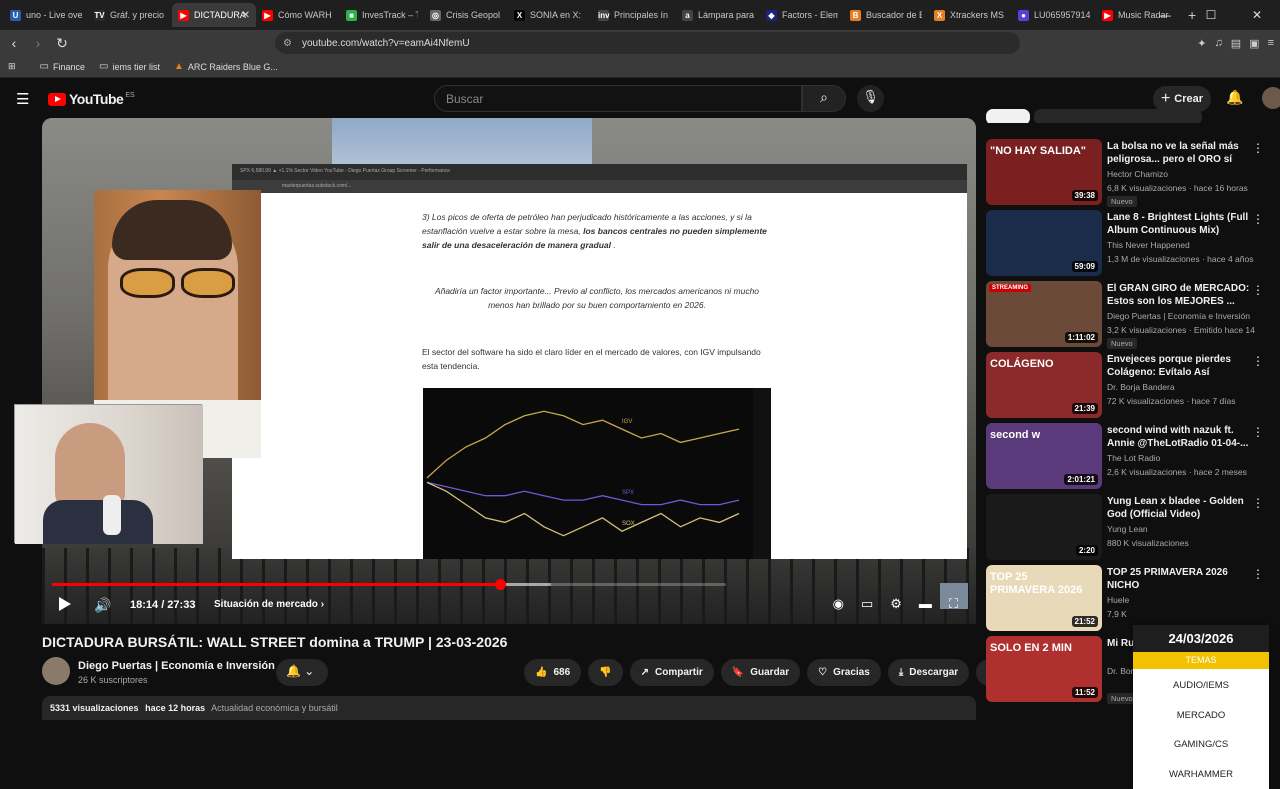 Image resolution: width=1280 pixels, height=789 pixels. I want to click on back-icon: ‹, so click(14, 43).